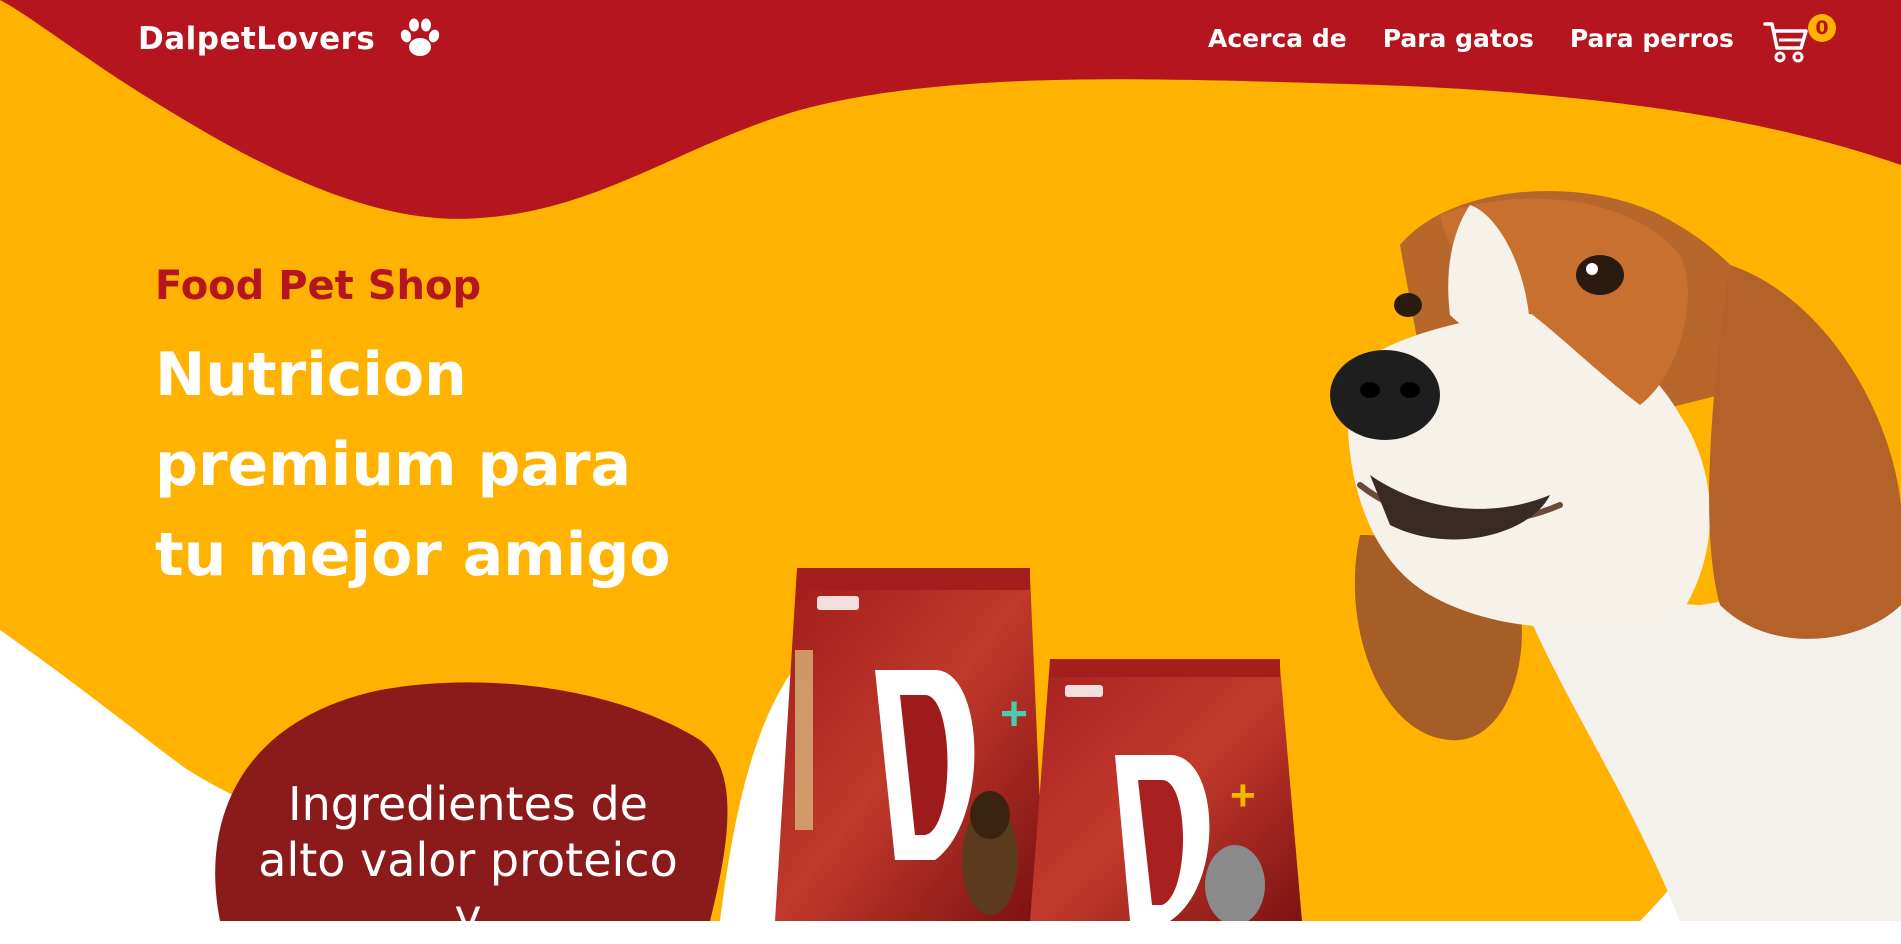 Image resolution: width=1901 pixels, height=944 pixels. What do you see at coordinates (1822, 28) in the screenshot?
I see `cart-count-badge: 0` at bounding box center [1822, 28].